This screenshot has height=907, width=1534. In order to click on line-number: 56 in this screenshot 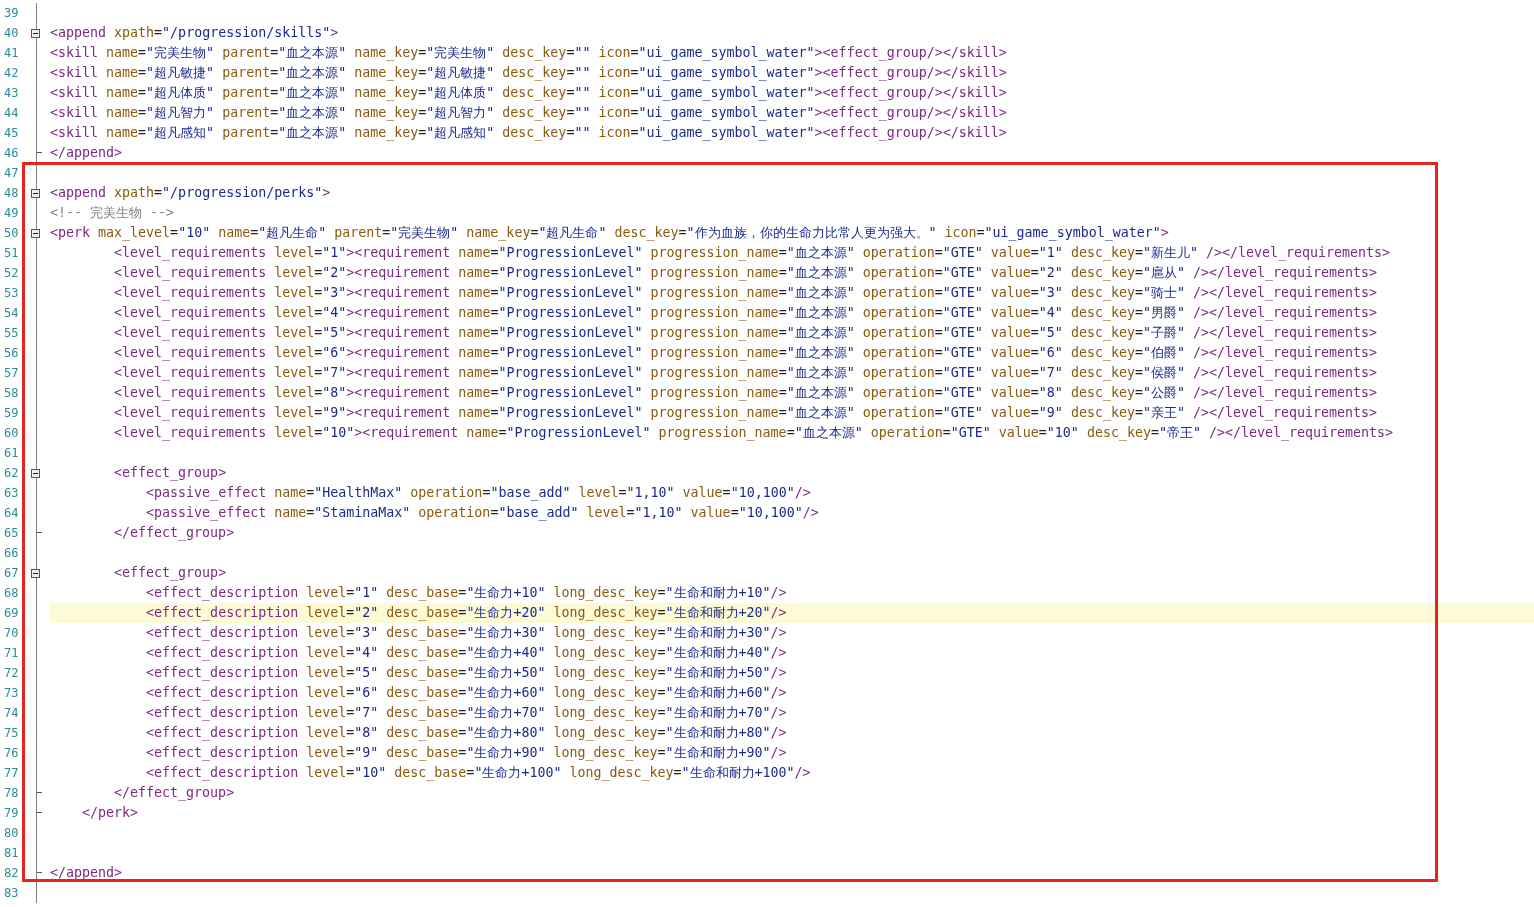, I will do `click(11, 353)`.